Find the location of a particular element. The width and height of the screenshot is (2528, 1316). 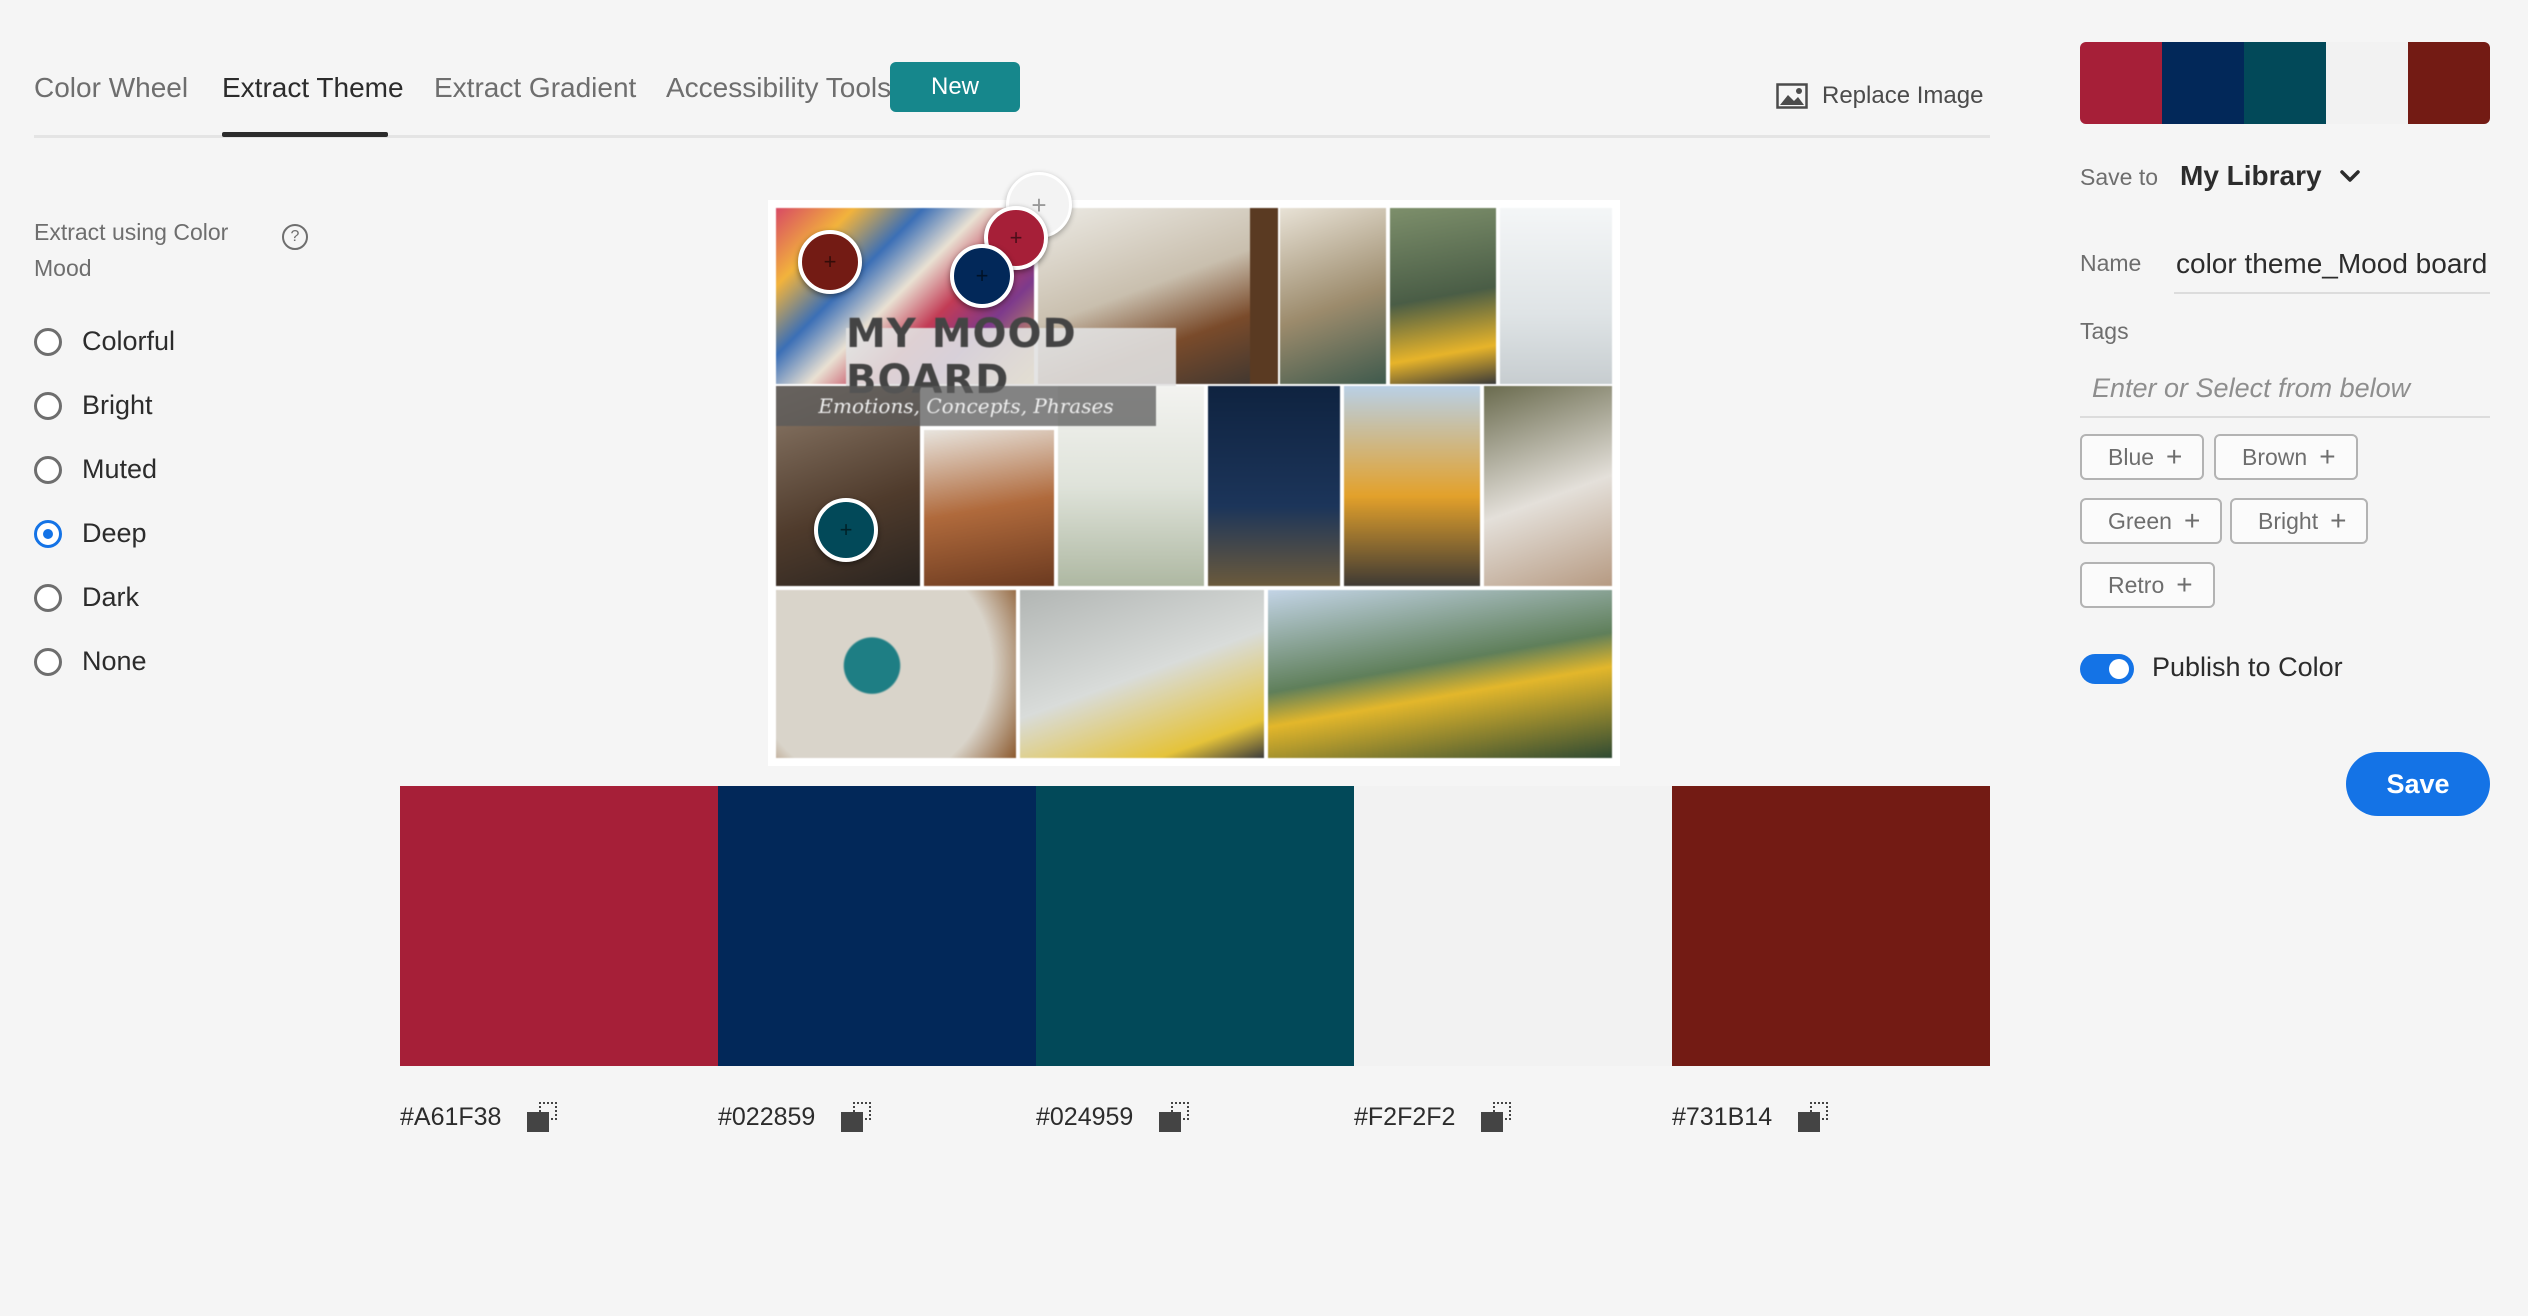

library-dropdown: My Library is located at coordinates (2270, 176).